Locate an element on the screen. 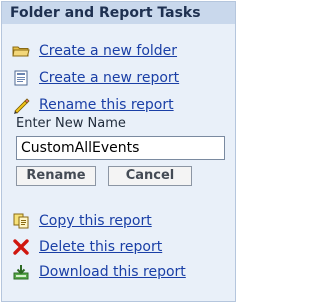 The height and width of the screenshot is (305, 320). copy-report-link: Copy this report is located at coordinates (95, 221).